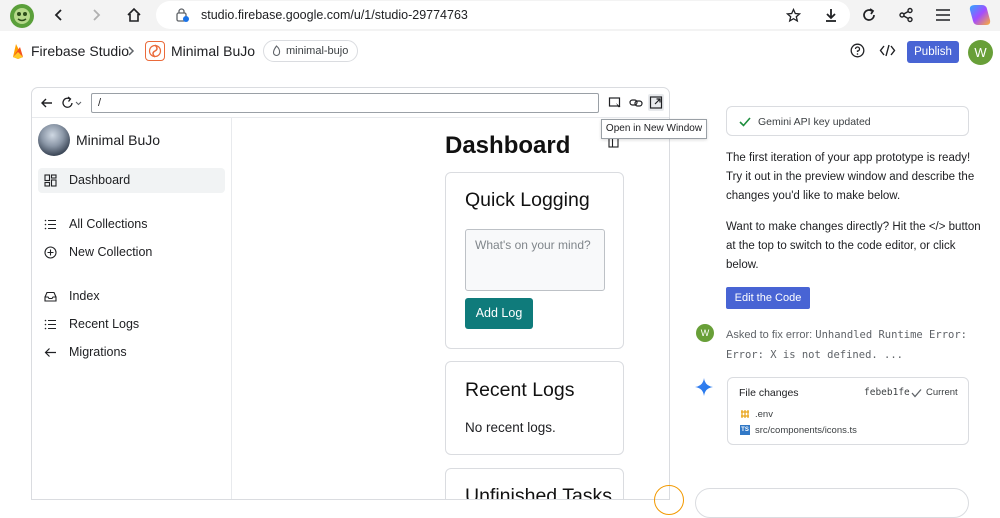 The image size is (1000, 518). What do you see at coordinates (131, 352) in the screenshot?
I see `nav-item-migrations: Migrations` at bounding box center [131, 352].